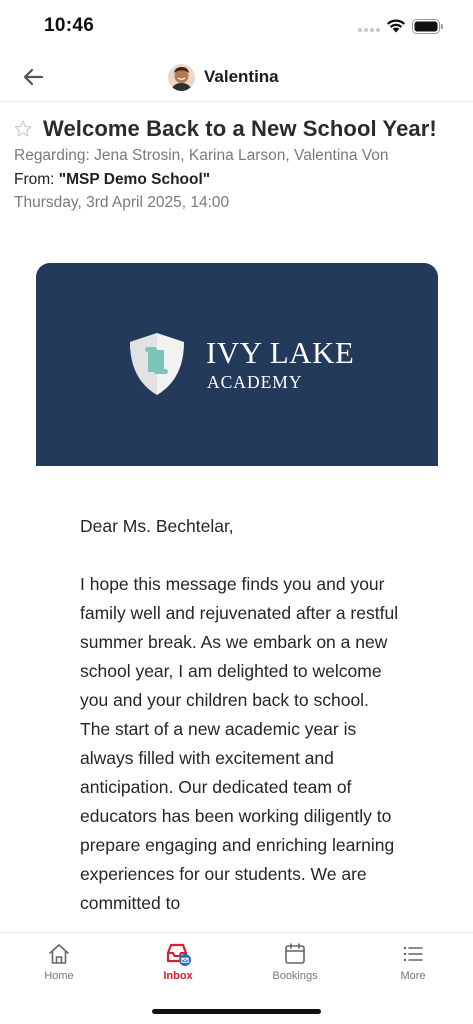  Describe the element at coordinates (295, 953) in the screenshot. I see `calendar-icon` at that location.